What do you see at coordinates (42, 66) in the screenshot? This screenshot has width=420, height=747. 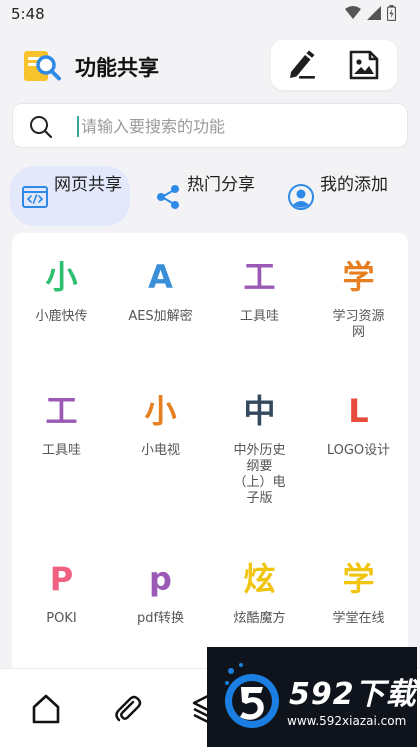 I see `app-logo-icon` at bounding box center [42, 66].